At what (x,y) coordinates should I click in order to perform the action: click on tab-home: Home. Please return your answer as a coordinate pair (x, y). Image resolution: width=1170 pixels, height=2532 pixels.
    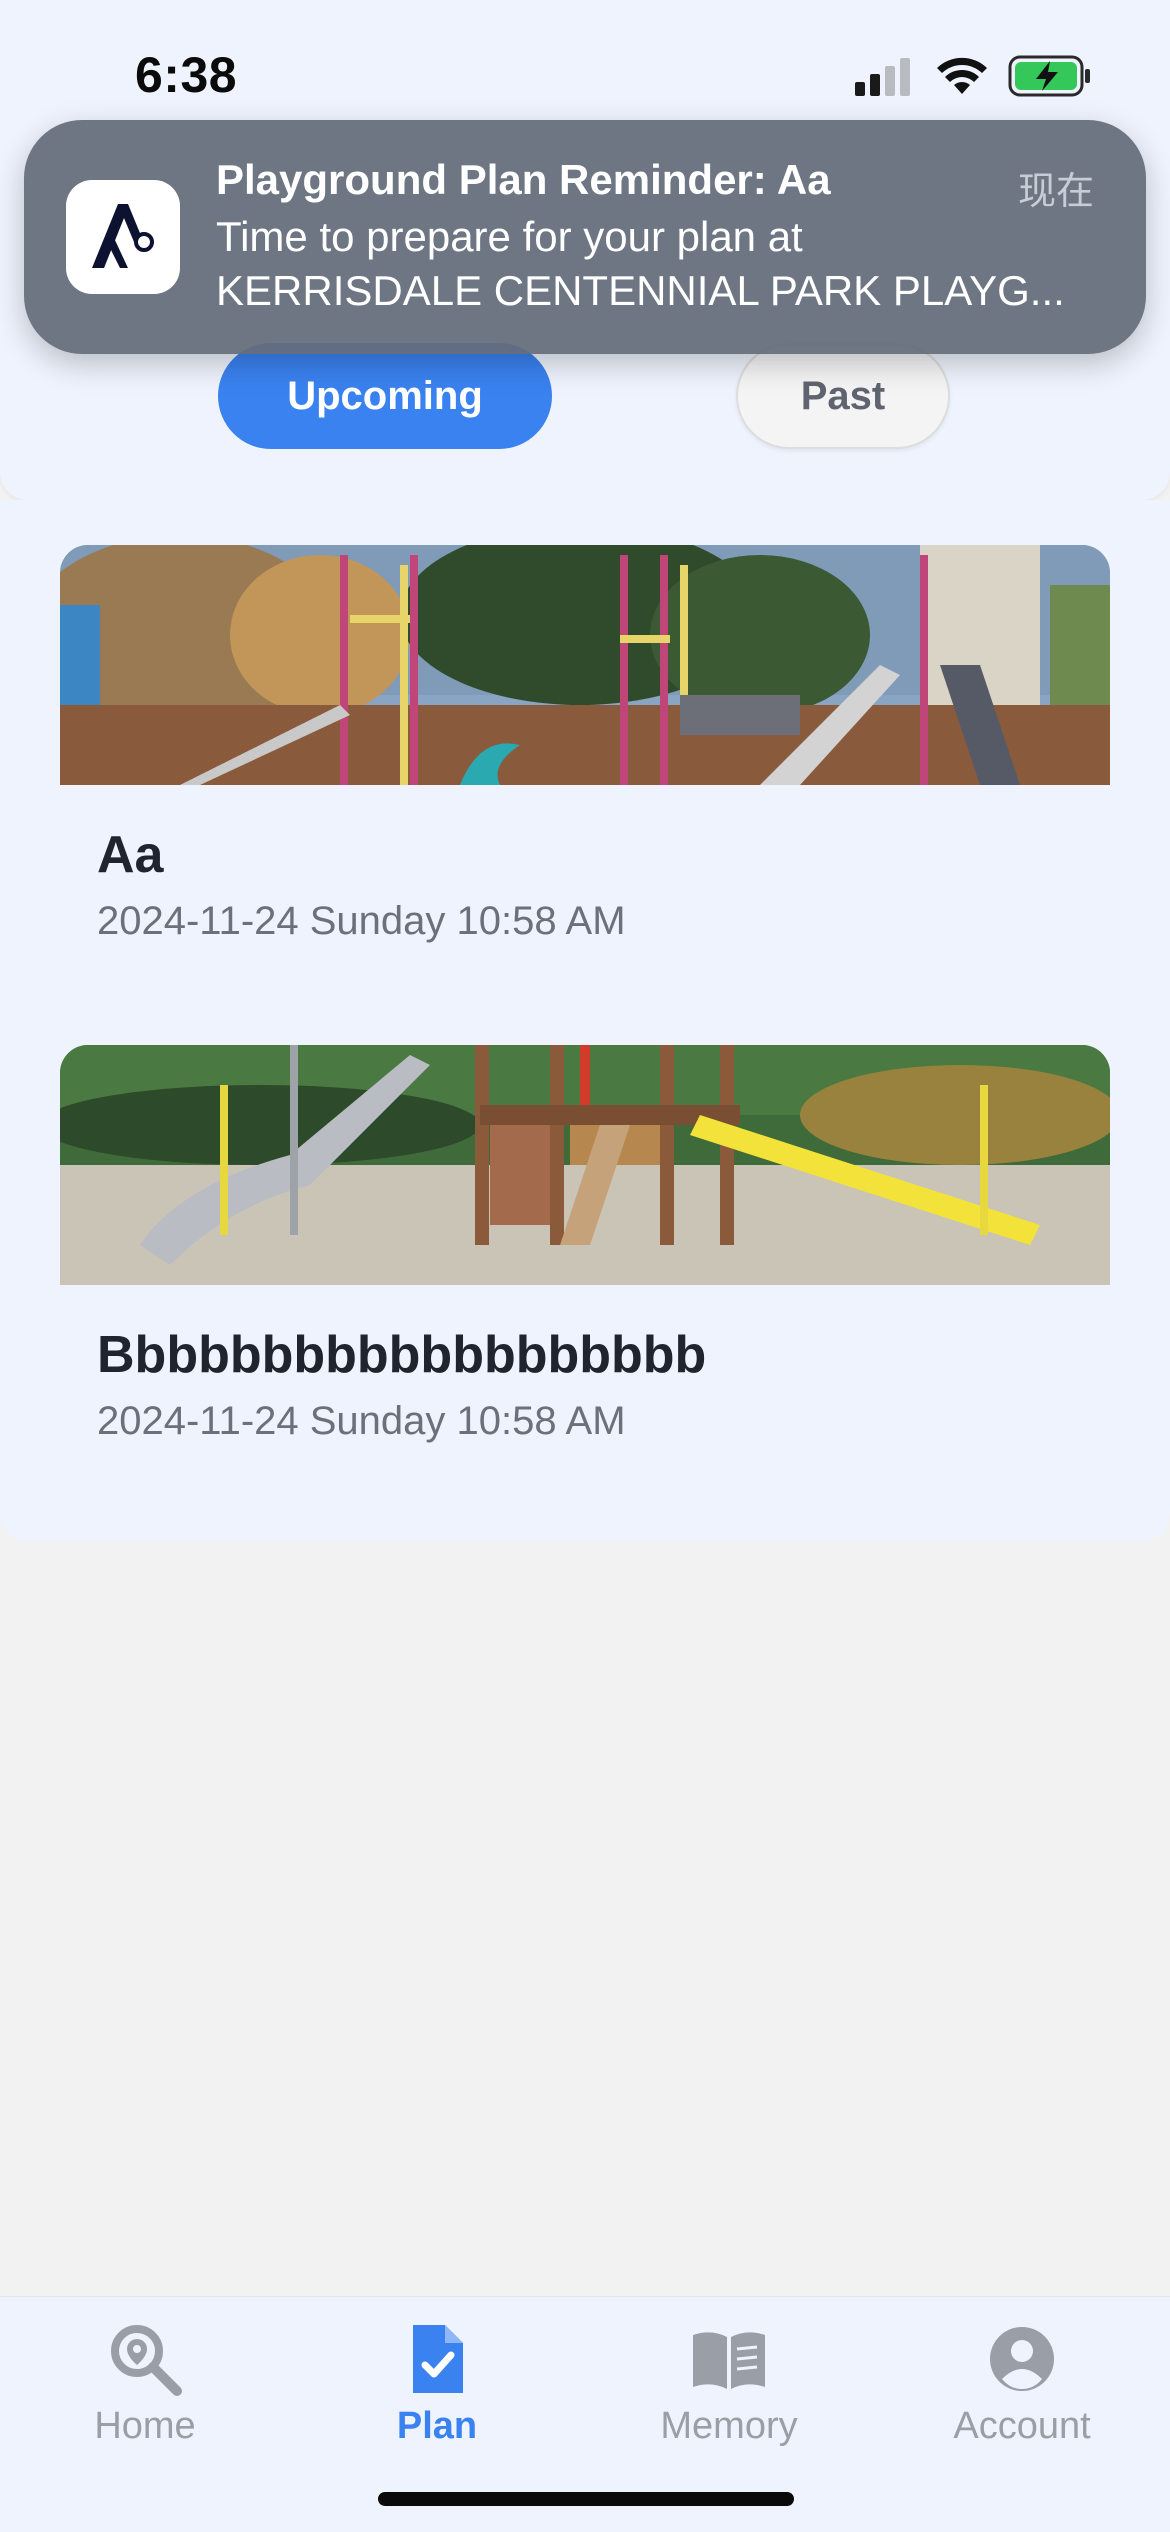
    Looking at the image, I should click on (145, 2383).